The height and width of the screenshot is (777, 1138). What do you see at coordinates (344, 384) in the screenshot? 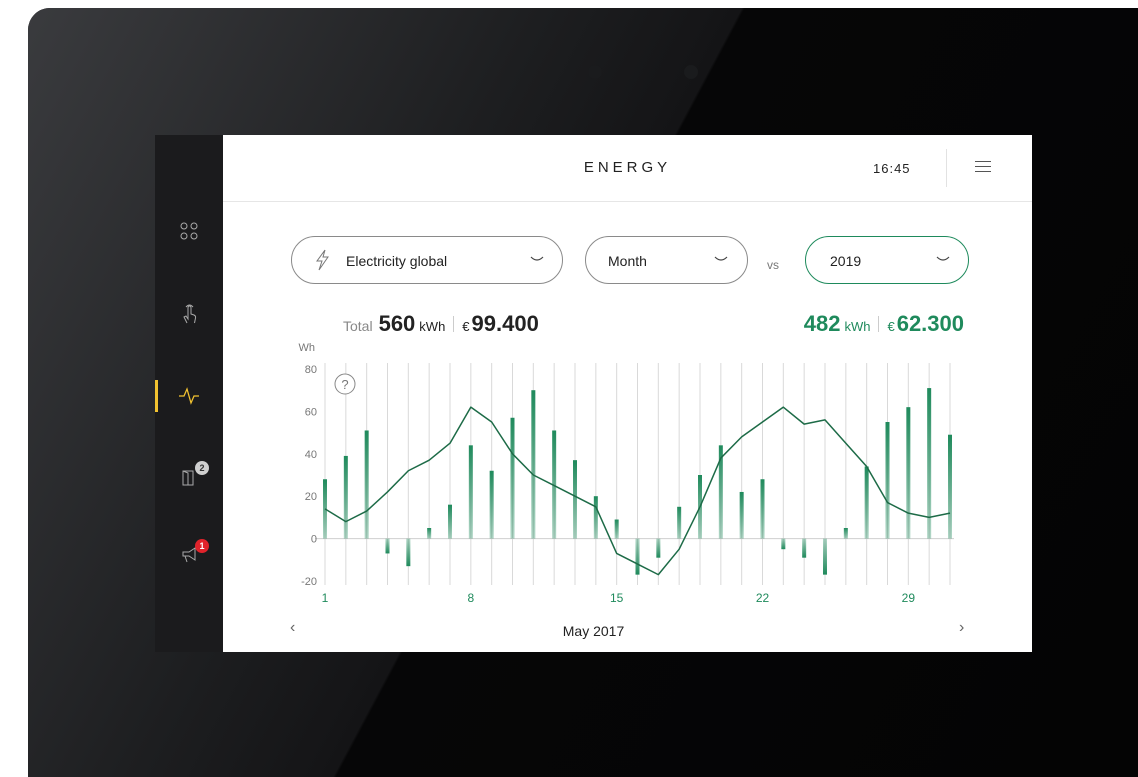
I see `question-icon-glyph: ?` at bounding box center [344, 384].